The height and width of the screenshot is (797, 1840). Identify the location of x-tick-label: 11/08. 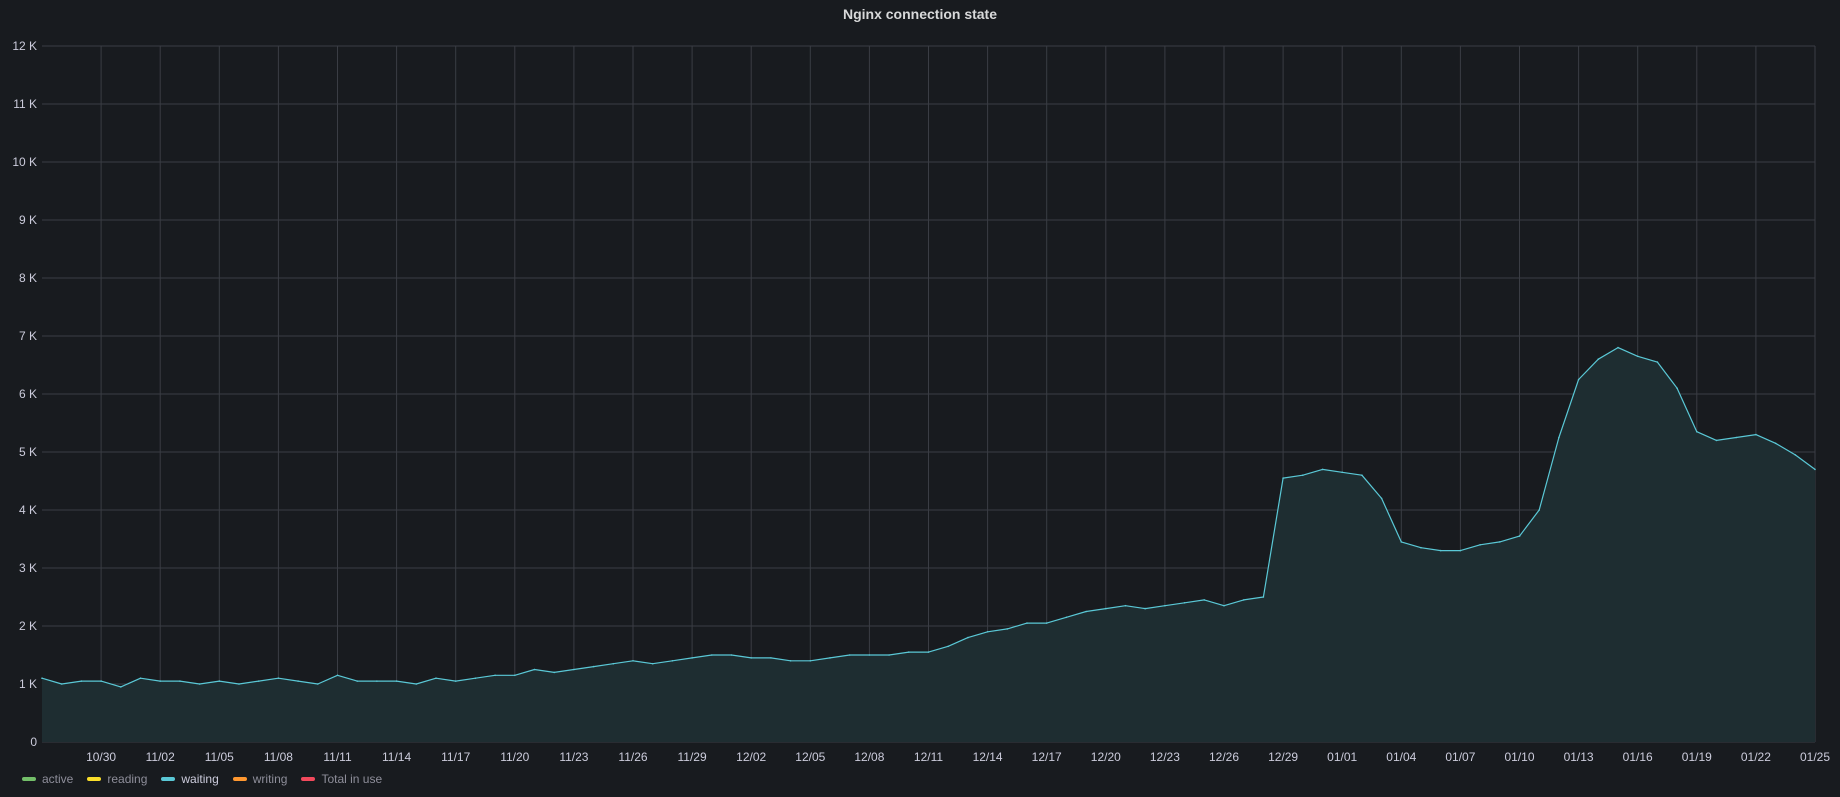
(278, 757).